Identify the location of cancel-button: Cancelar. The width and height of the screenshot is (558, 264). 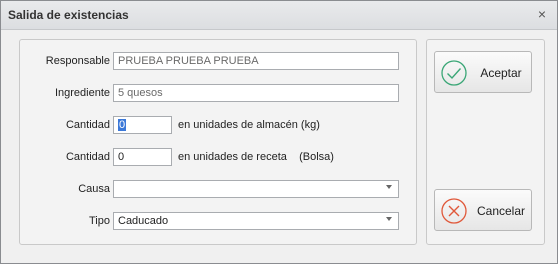
(483, 210).